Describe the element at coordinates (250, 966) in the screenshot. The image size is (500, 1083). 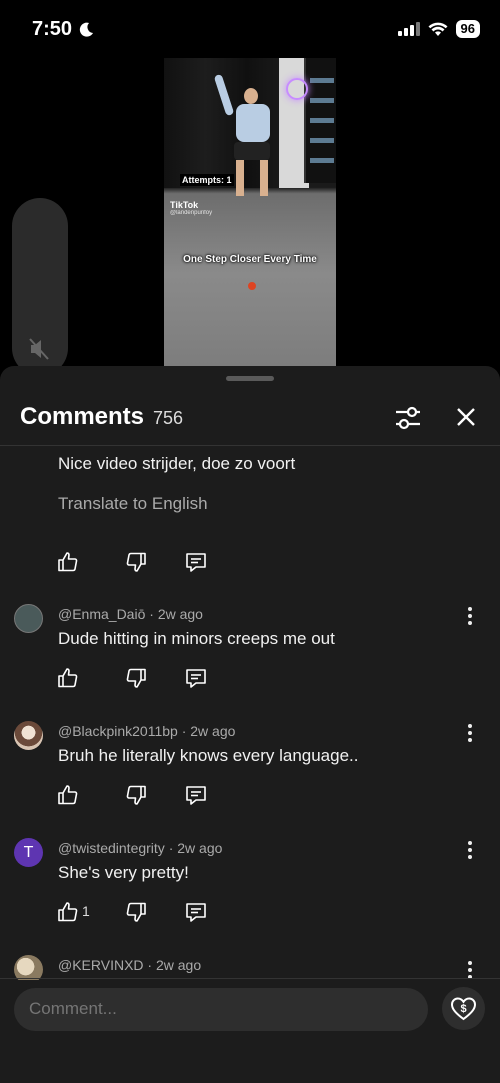
I see `comment-item: @KERVINXD · 2w ago` at that location.